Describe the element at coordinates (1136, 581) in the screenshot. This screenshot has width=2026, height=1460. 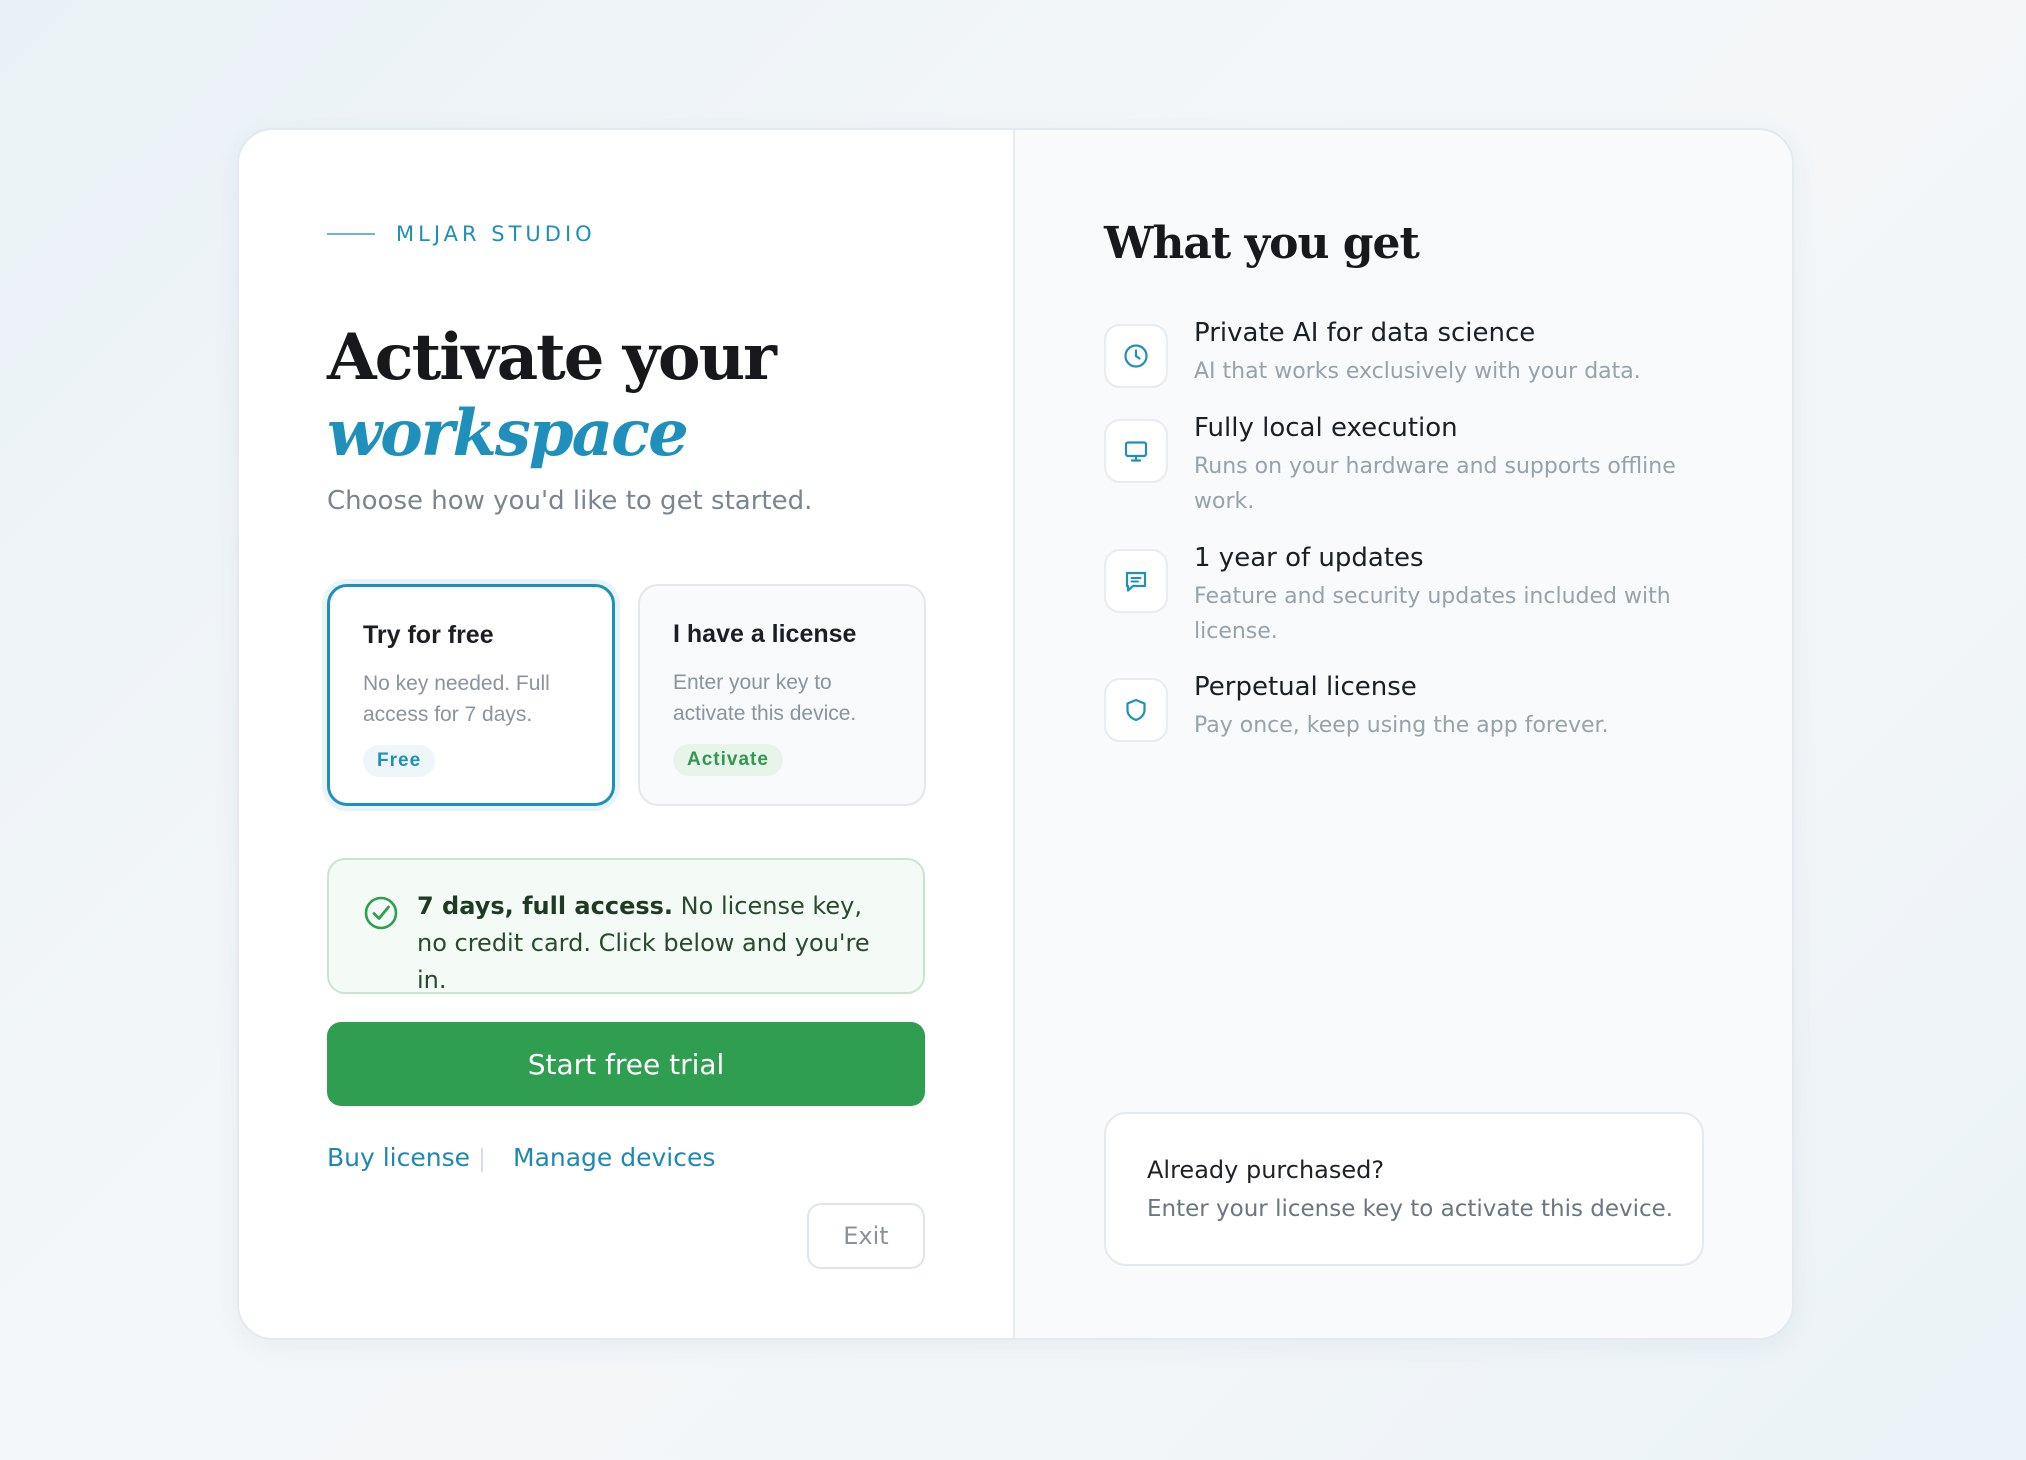
I see `chat-icon` at that location.